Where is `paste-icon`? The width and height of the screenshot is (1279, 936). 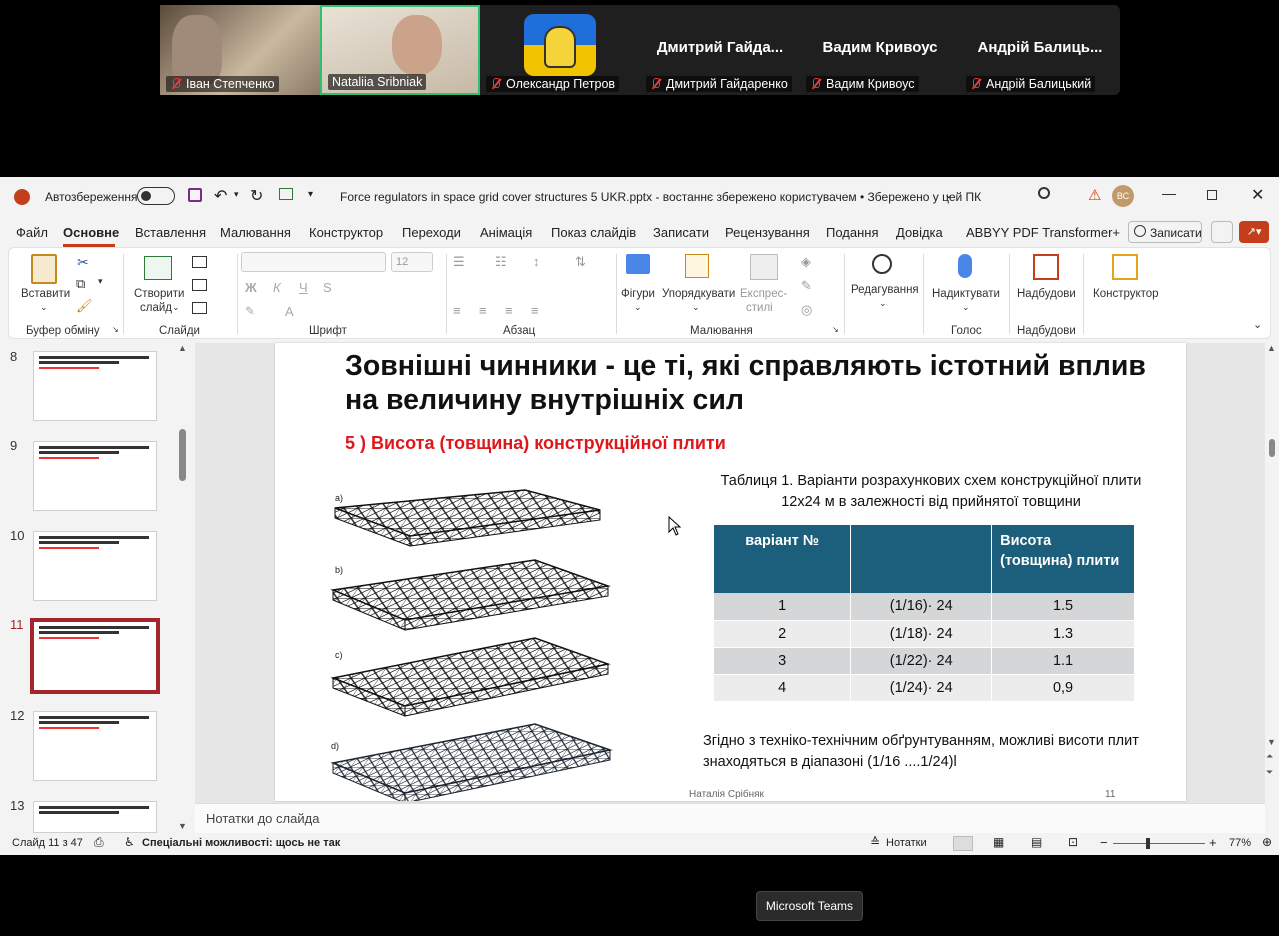
paste-icon is located at coordinates (44, 269).